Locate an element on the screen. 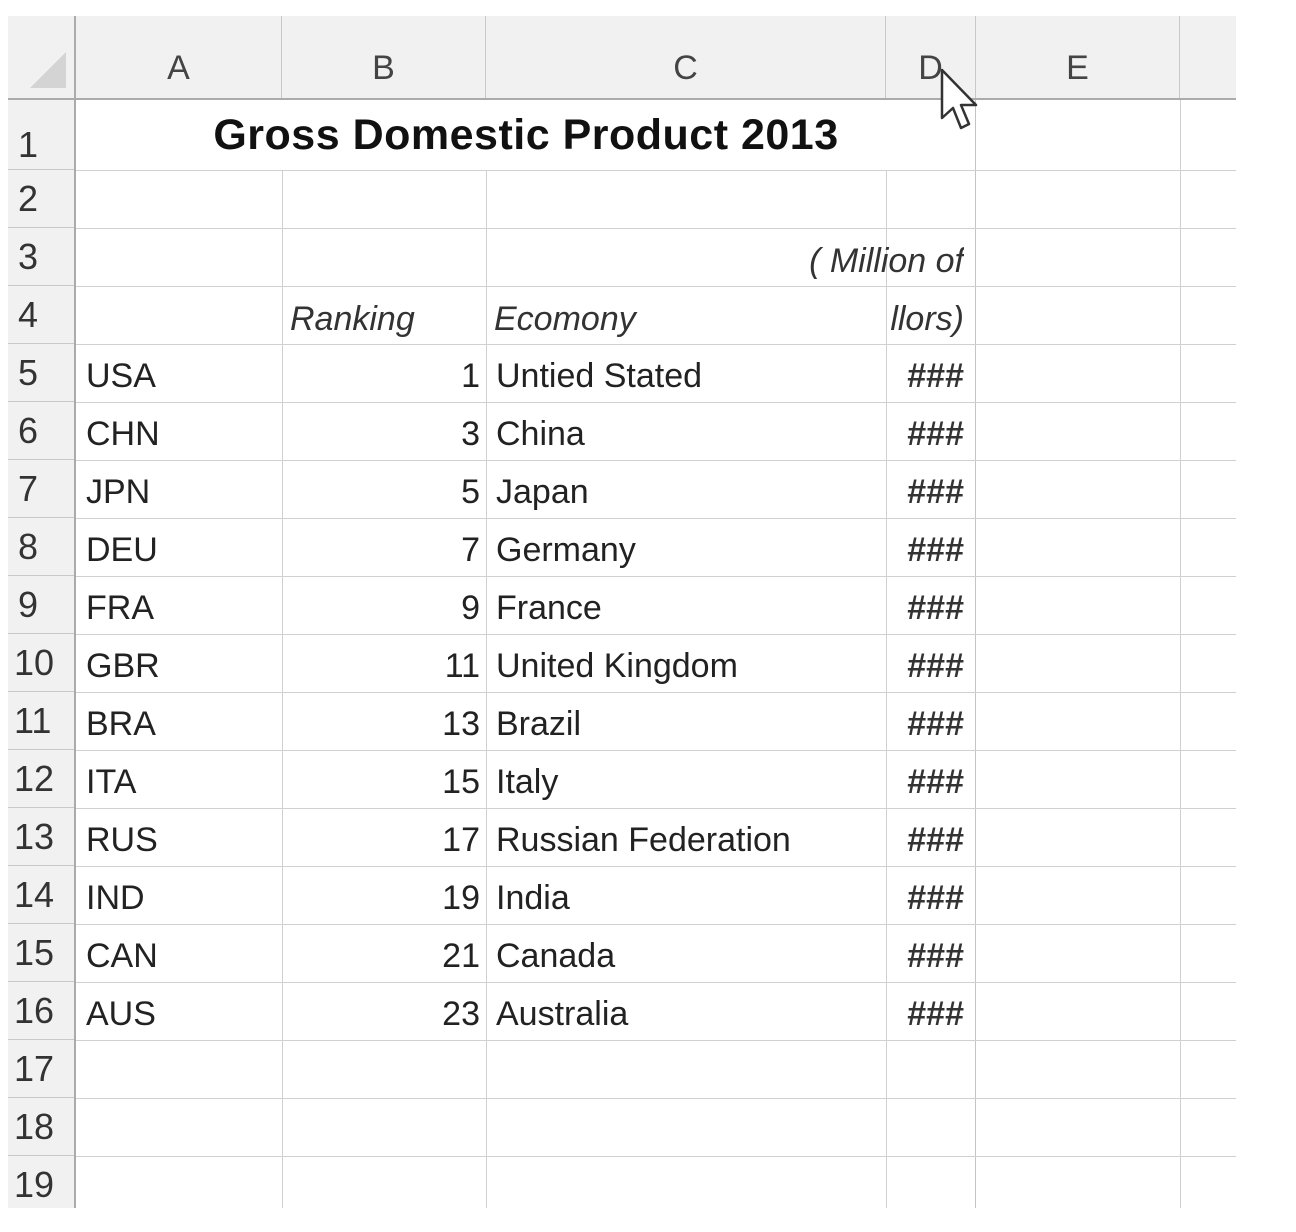 This screenshot has height=1232, width=1296. country-code-cell: BRA is located at coordinates (181, 721).